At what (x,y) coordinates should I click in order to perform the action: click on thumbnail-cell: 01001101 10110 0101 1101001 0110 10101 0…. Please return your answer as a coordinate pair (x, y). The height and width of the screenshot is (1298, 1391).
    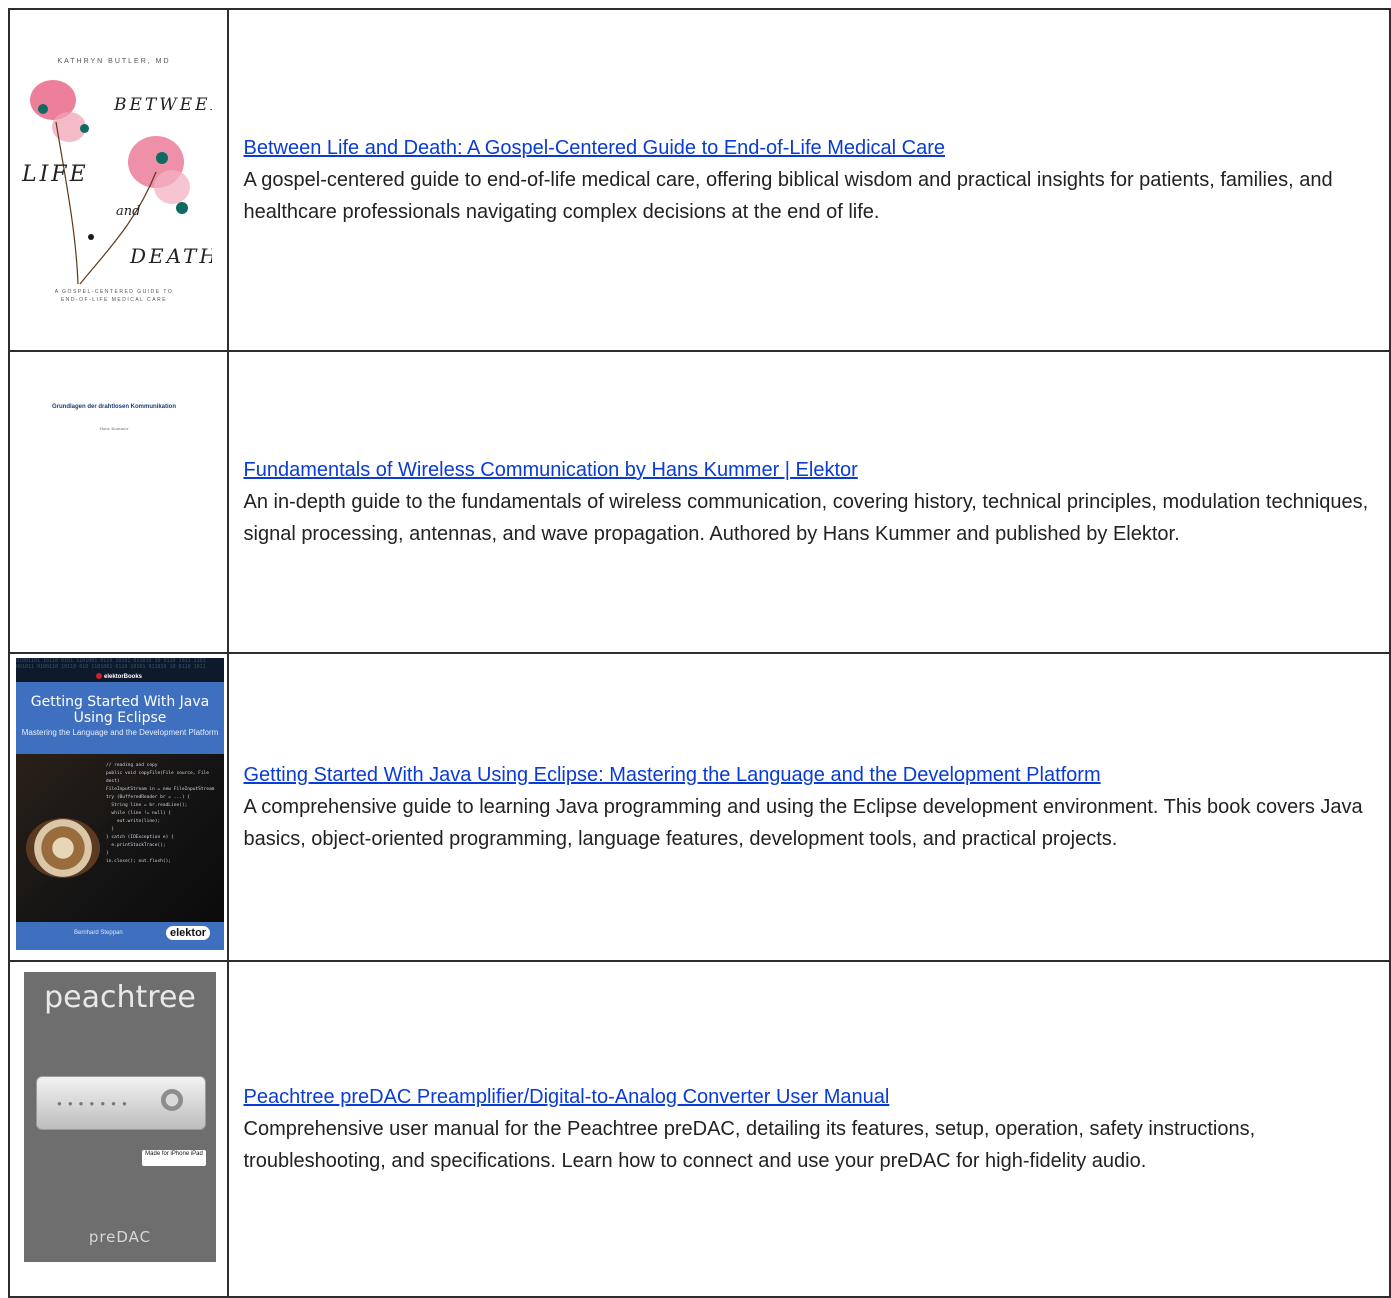
    Looking at the image, I should click on (118, 807).